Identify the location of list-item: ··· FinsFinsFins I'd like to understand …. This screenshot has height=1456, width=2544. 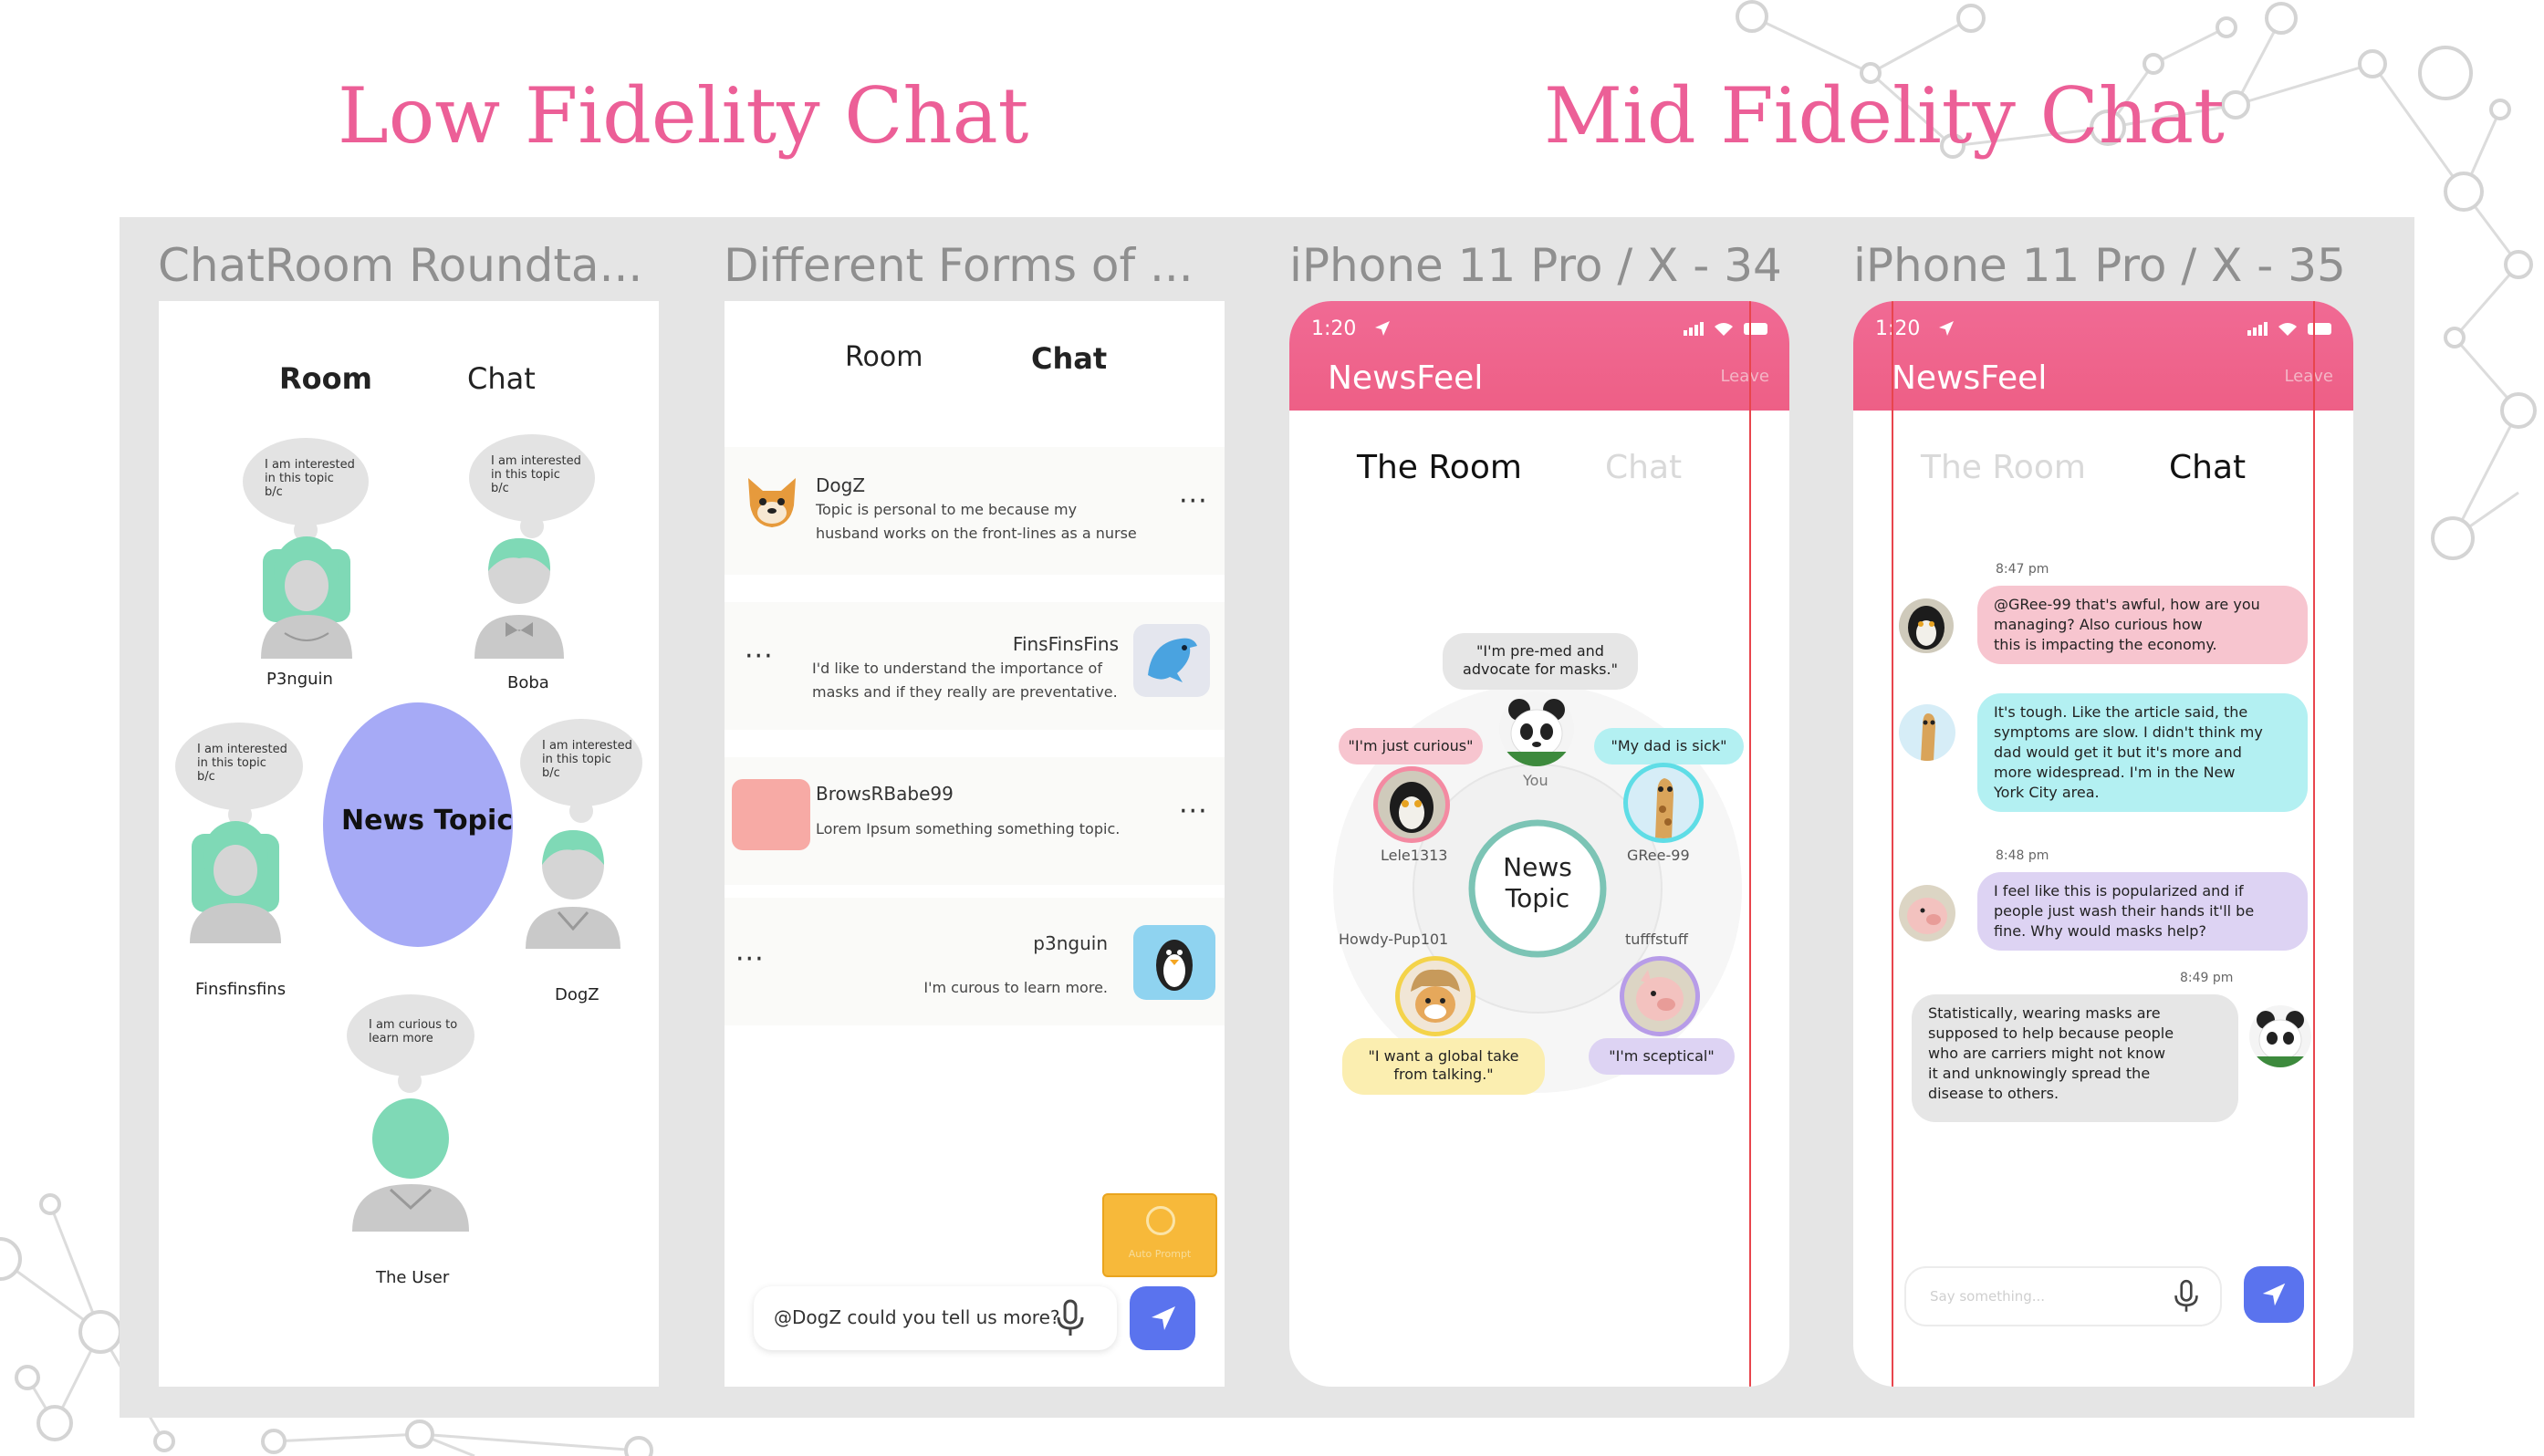
(975, 666).